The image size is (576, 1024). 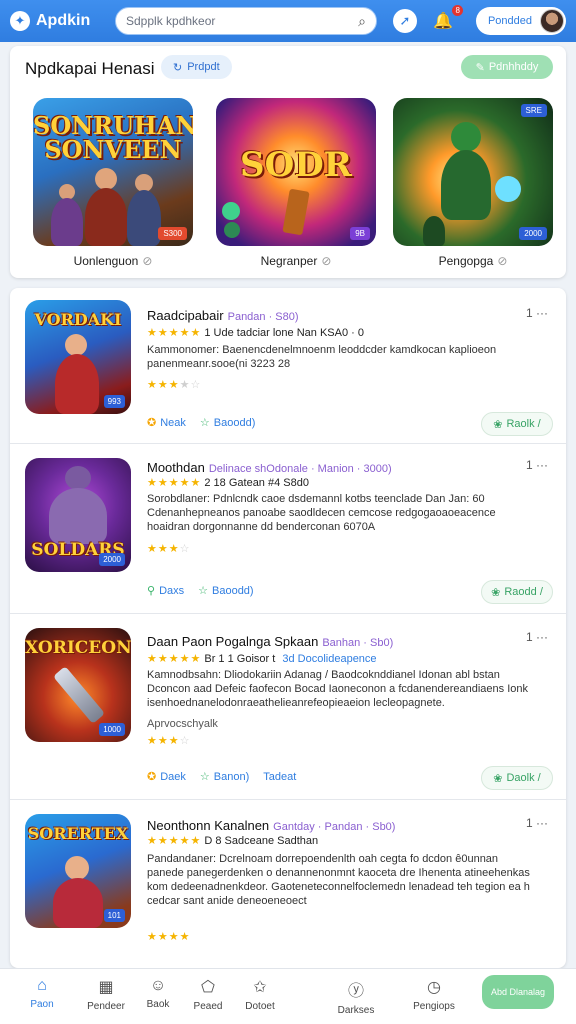 What do you see at coordinates (405, 21) in the screenshot?
I see `share-icon: ➚` at bounding box center [405, 21].